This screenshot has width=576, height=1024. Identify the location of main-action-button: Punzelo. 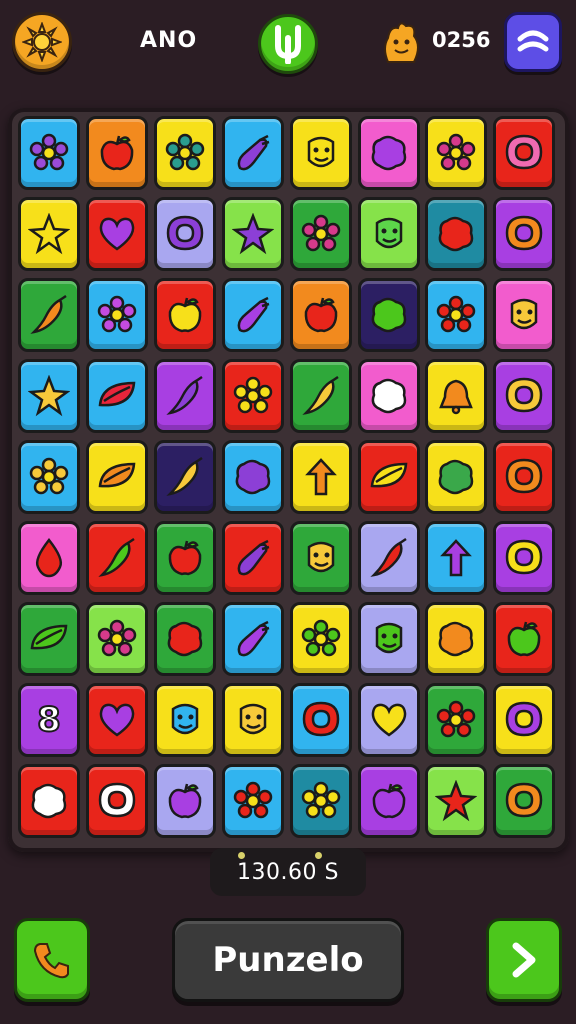
(288, 960).